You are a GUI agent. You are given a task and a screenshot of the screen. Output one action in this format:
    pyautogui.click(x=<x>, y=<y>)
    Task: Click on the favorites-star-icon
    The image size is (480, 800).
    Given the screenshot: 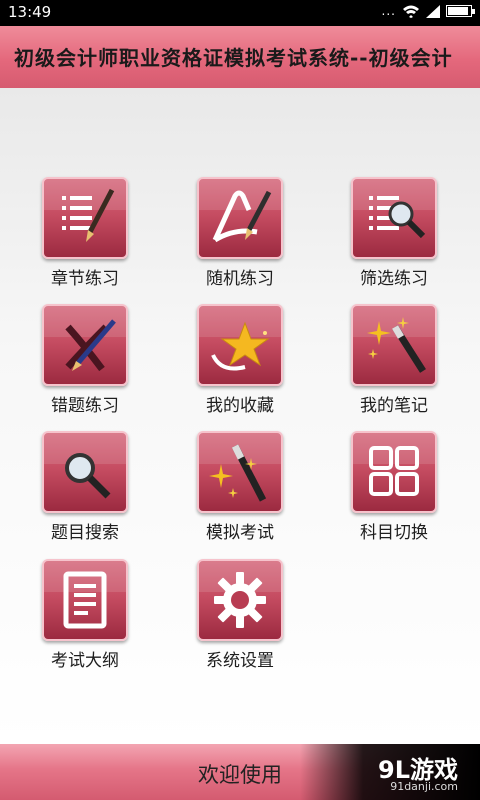 What is the action you would take?
    pyautogui.click(x=240, y=346)
    